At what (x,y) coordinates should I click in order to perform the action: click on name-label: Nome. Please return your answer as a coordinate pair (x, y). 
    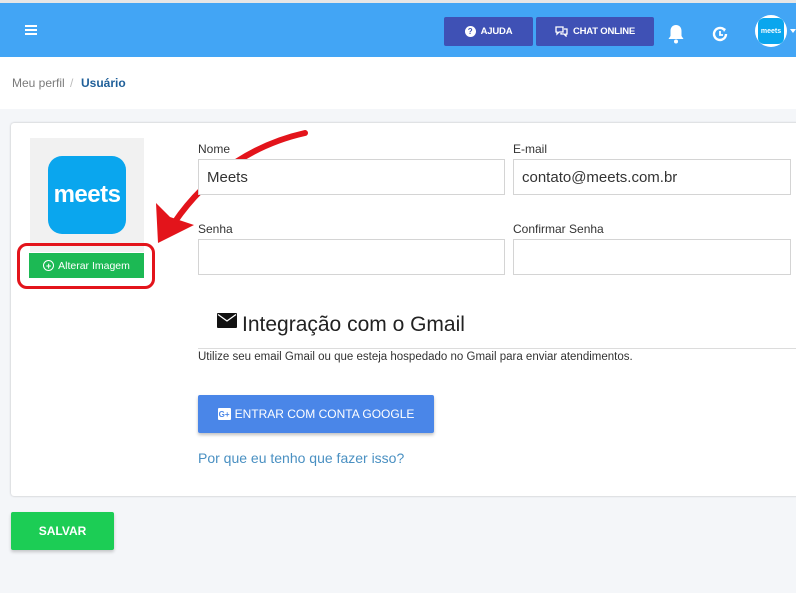
    Looking at the image, I should click on (214, 149).